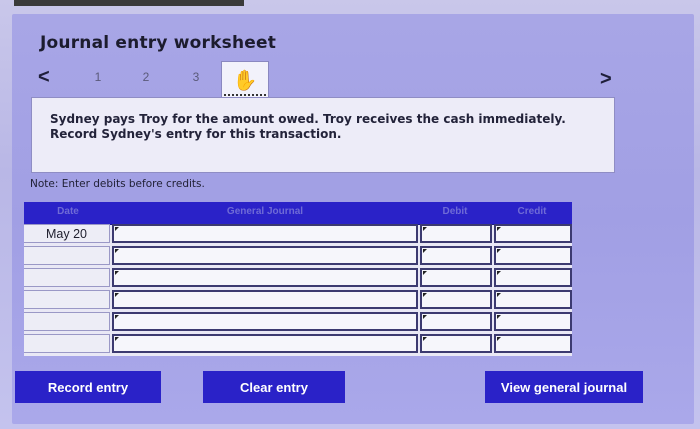  What do you see at coordinates (196, 77) in the screenshot?
I see `step-3-tab: 3` at bounding box center [196, 77].